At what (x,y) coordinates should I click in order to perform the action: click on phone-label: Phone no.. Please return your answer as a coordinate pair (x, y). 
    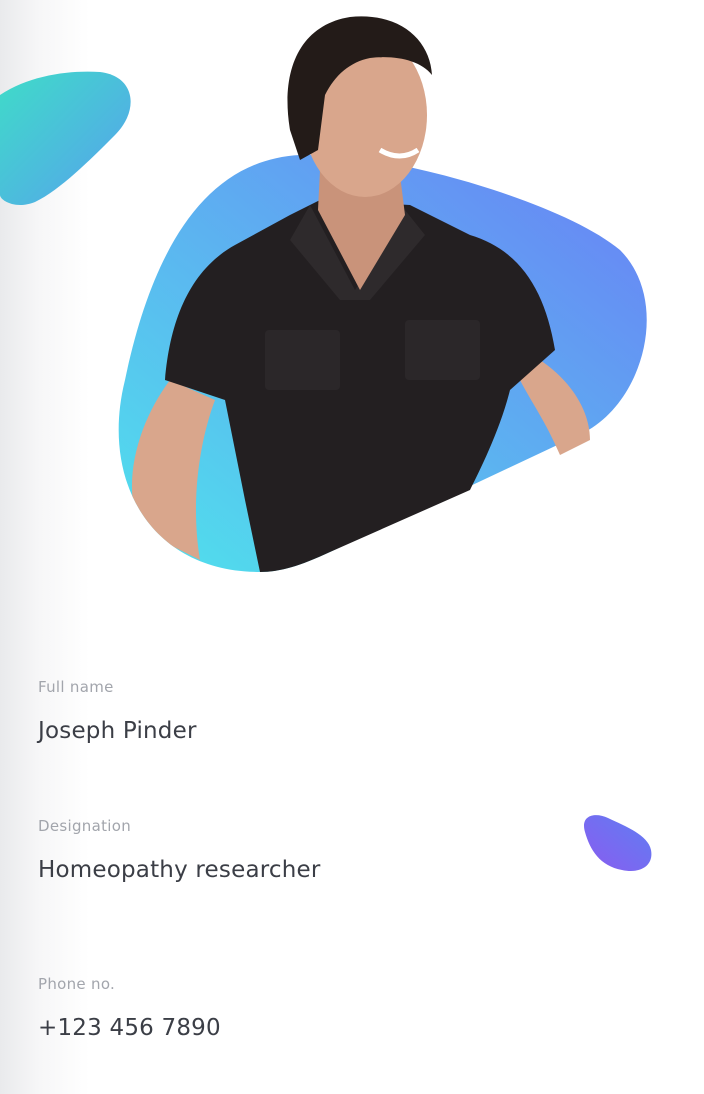
    Looking at the image, I should click on (77, 984).